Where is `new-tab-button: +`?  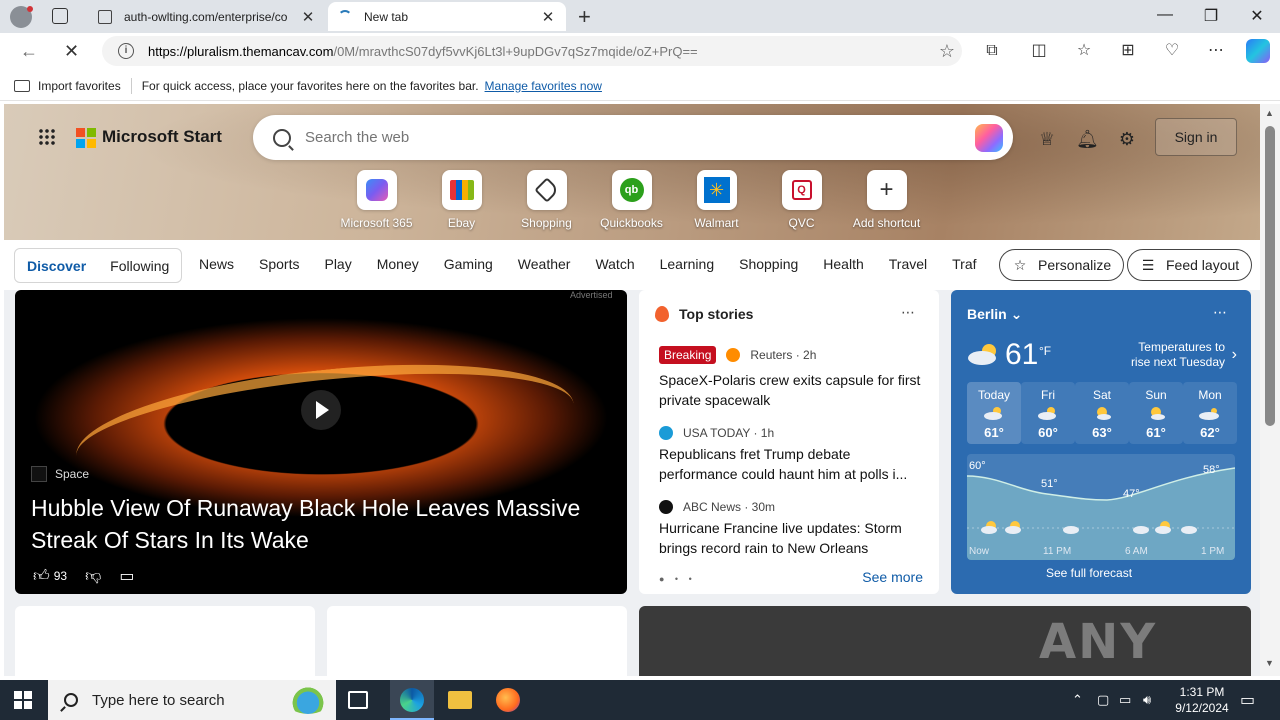
new-tab-button: + is located at coordinates (584, 17).